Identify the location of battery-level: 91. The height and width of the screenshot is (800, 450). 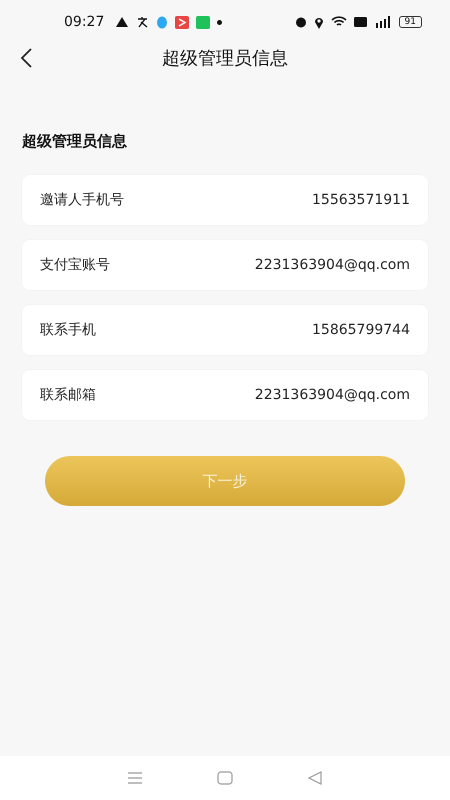
(410, 22).